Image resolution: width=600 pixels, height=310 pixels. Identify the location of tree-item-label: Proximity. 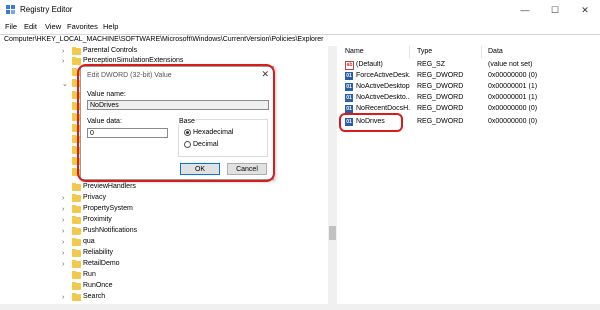
(97, 219).